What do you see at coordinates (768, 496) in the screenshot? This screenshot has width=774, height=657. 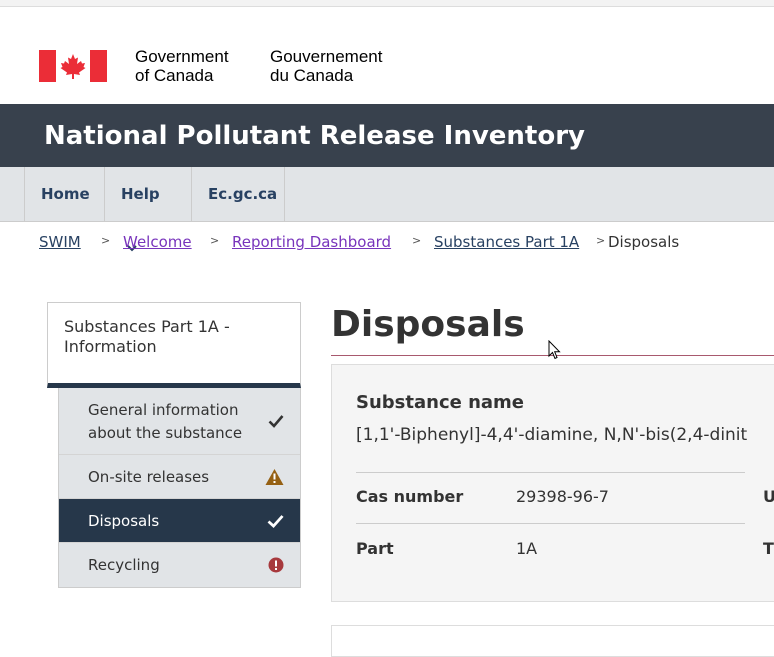 I see `column3-row1-label: U` at bounding box center [768, 496].